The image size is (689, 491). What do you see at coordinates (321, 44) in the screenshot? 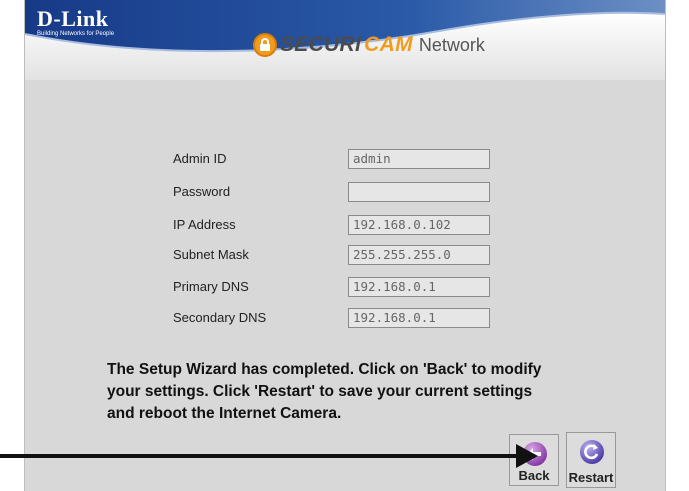
I see `brand-part1: SECURI` at bounding box center [321, 44].